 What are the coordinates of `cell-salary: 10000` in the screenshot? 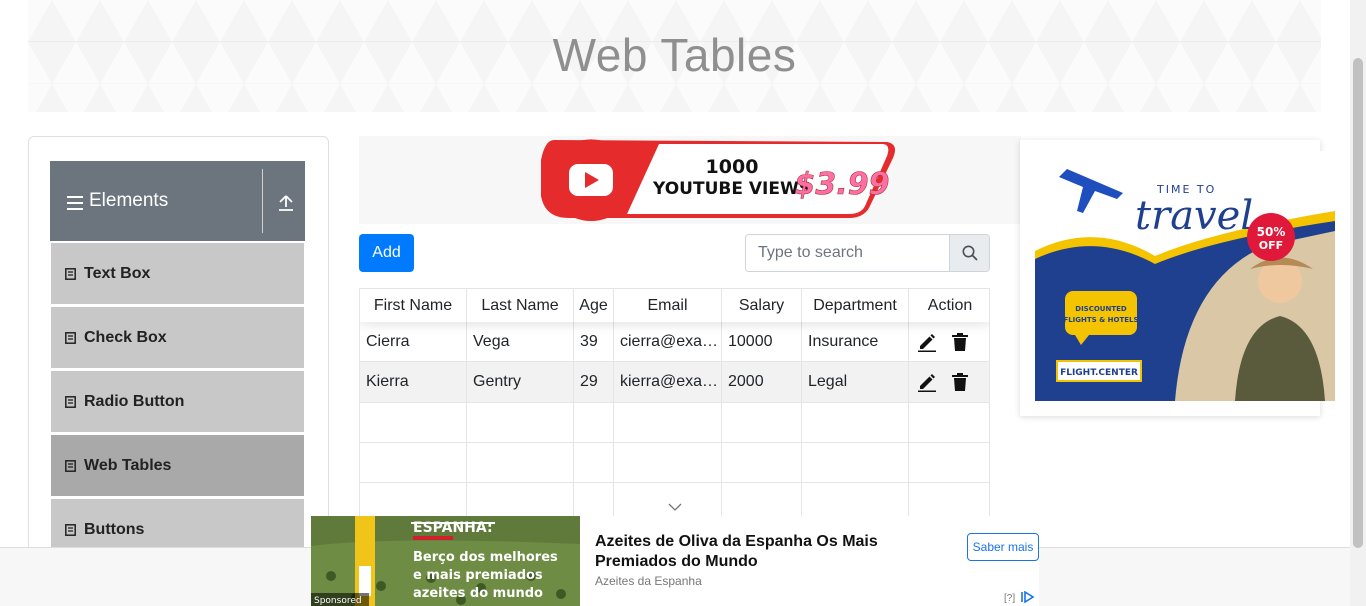 It's located at (762, 342).